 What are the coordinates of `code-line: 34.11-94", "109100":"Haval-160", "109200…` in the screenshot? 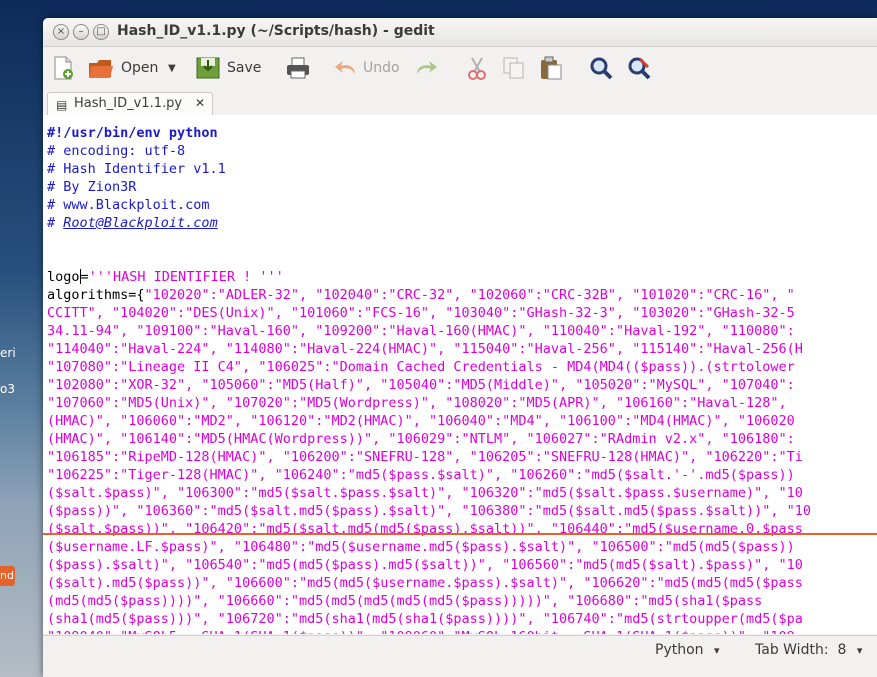 It's located at (421, 331).